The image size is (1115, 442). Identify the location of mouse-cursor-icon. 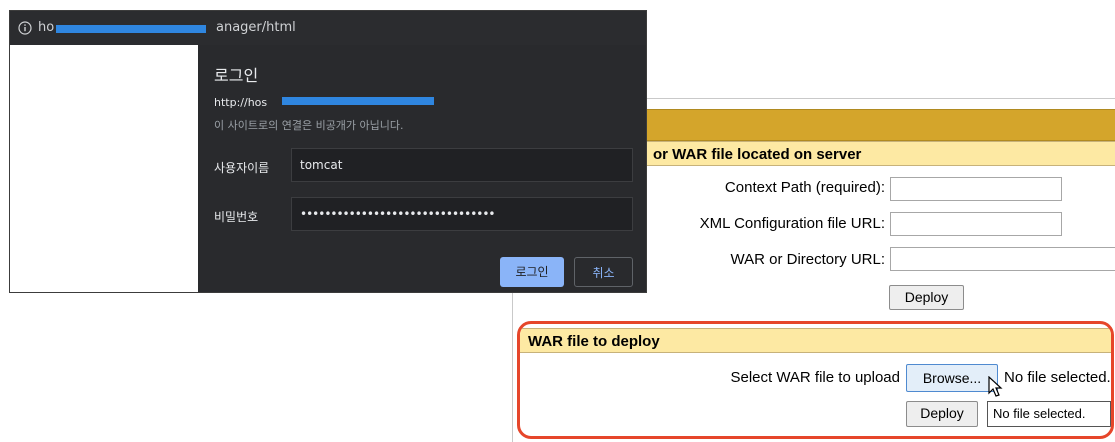
(995, 386).